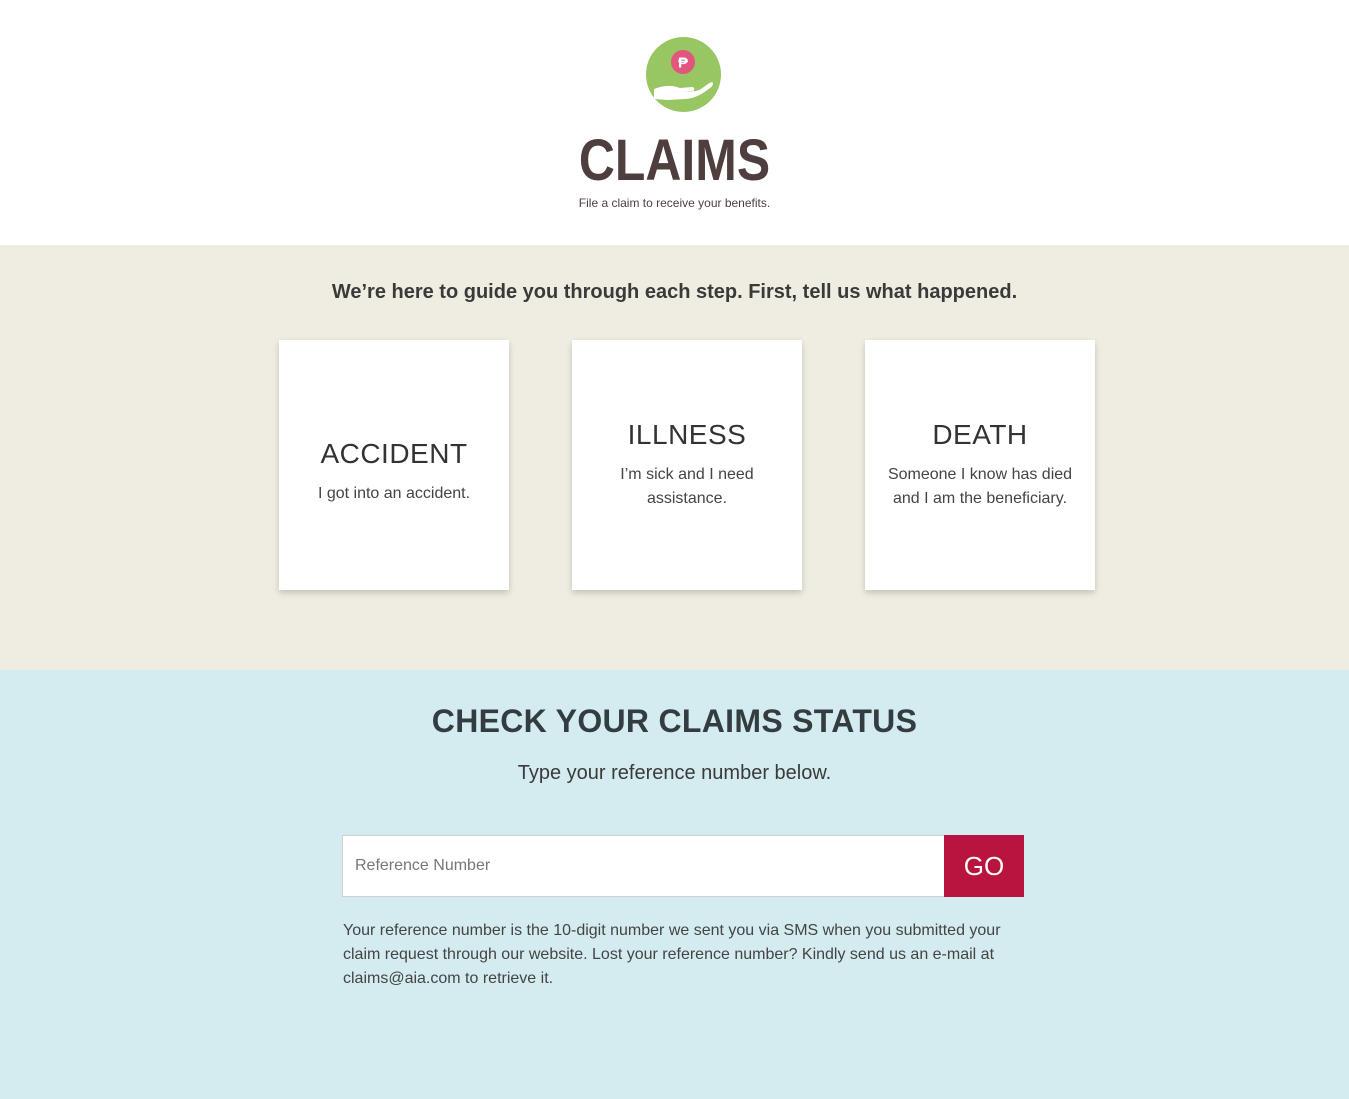  What do you see at coordinates (984, 866) in the screenshot?
I see `go-button: GO` at bounding box center [984, 866].